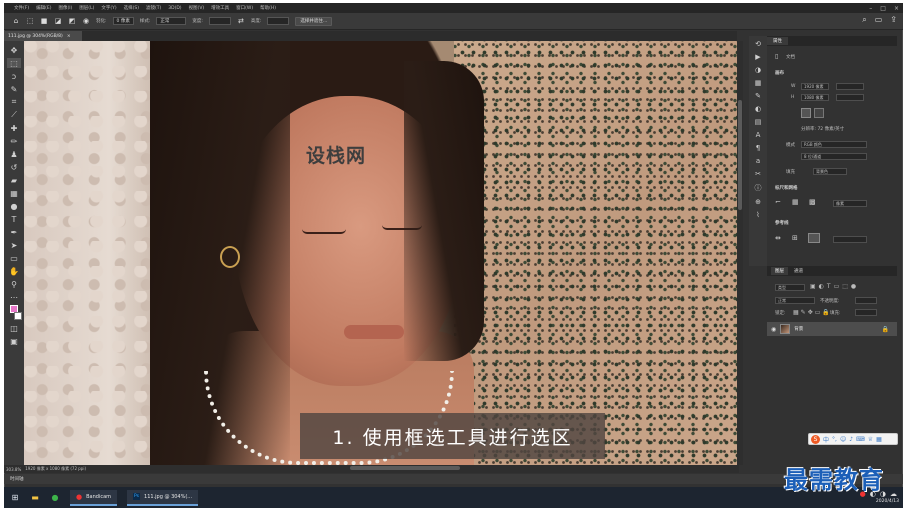  What do you see at coordinates (14, 128) in the screenshot?
I see `healing-brush-tool-icon: ✚` at bounding box center [14, 128].